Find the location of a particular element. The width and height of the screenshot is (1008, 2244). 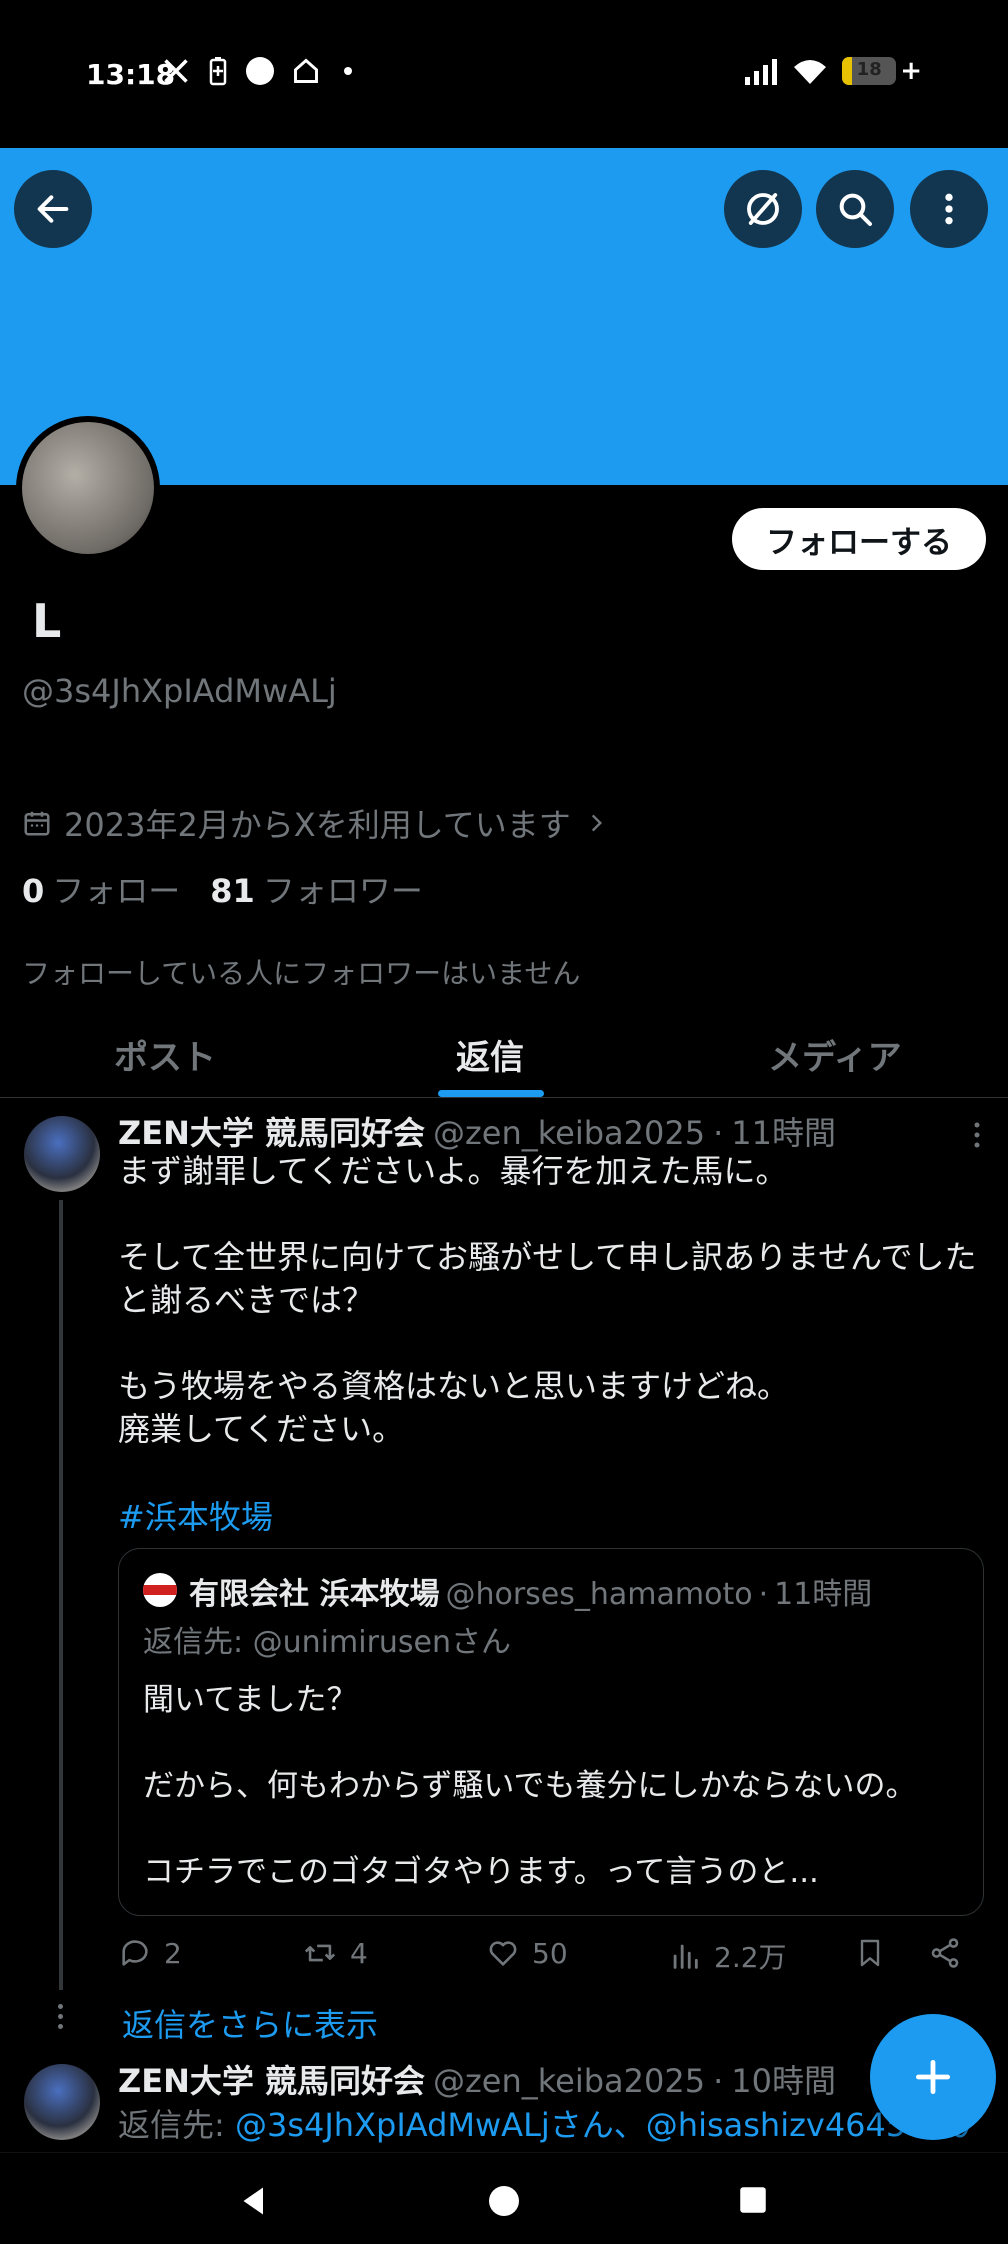

share-icon is located at coordinates (945, 1953).